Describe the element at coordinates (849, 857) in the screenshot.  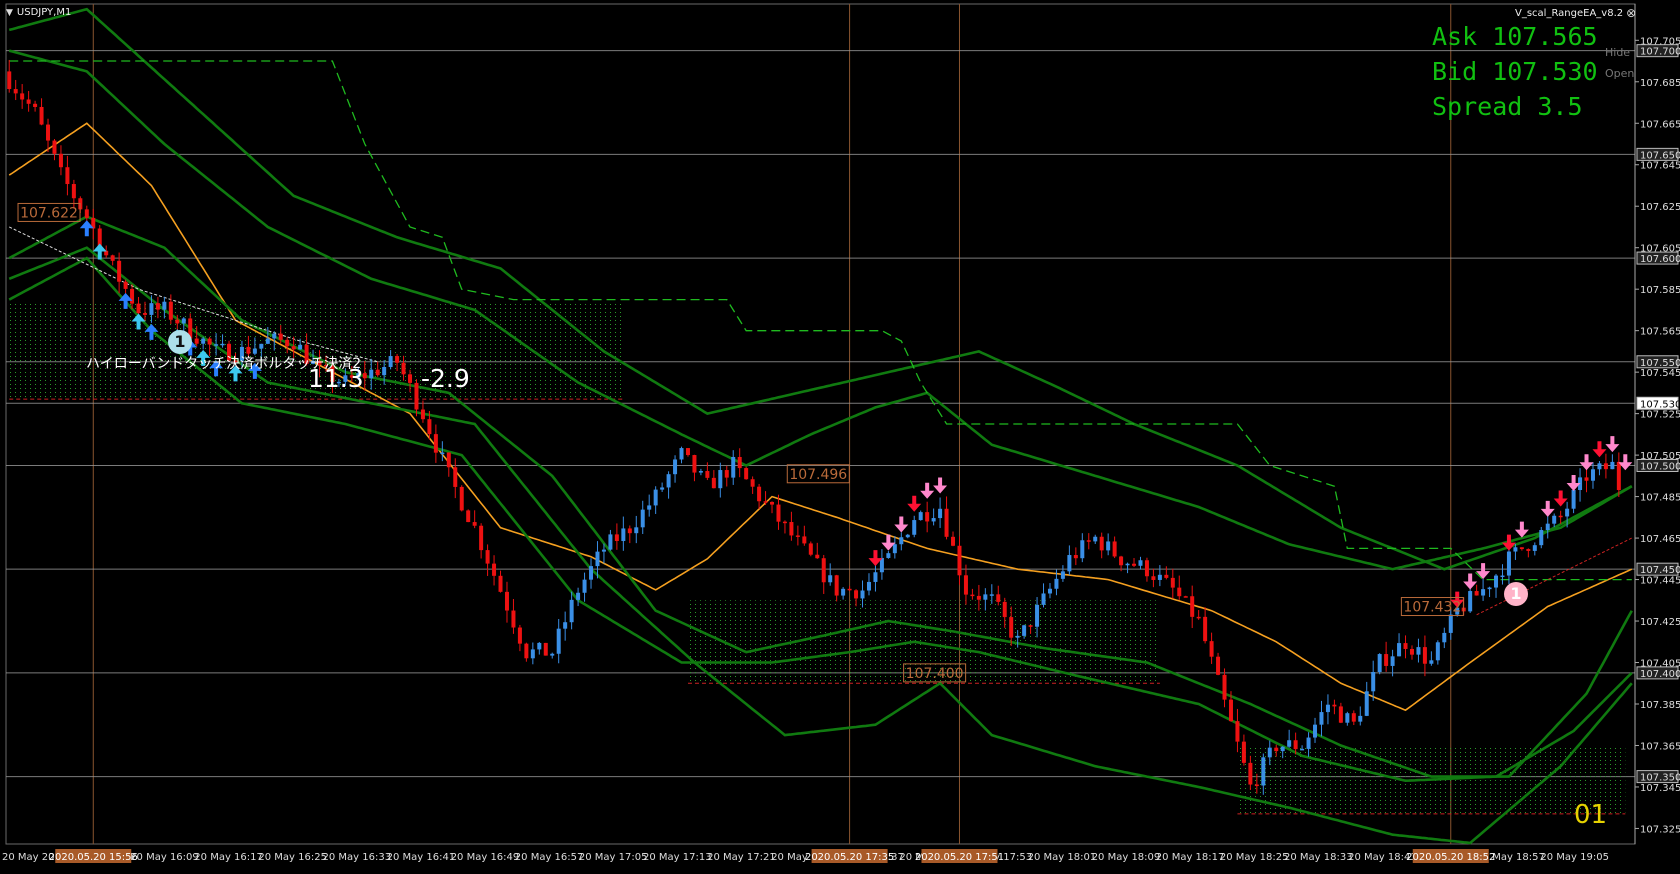
I see `time-highlight-text: 2020.05.20 17:35` at that location.